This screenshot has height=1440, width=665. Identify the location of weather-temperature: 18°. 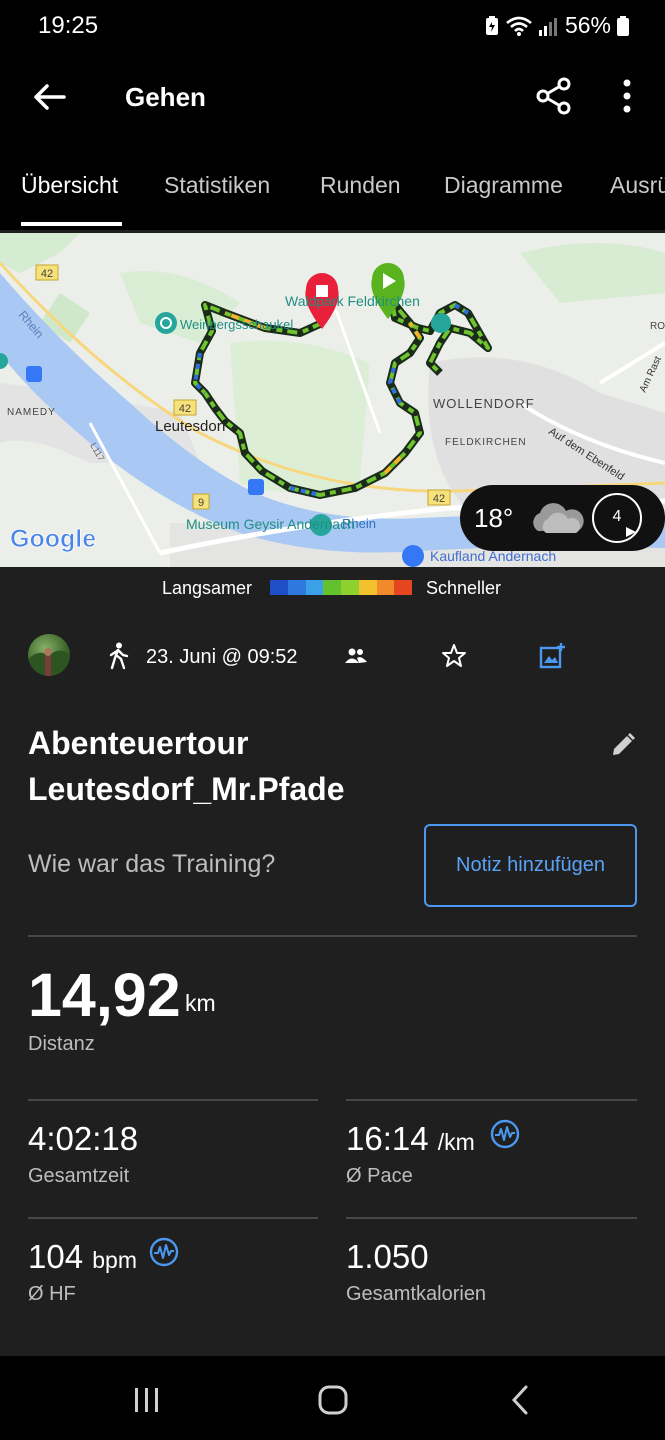
(494, 518).